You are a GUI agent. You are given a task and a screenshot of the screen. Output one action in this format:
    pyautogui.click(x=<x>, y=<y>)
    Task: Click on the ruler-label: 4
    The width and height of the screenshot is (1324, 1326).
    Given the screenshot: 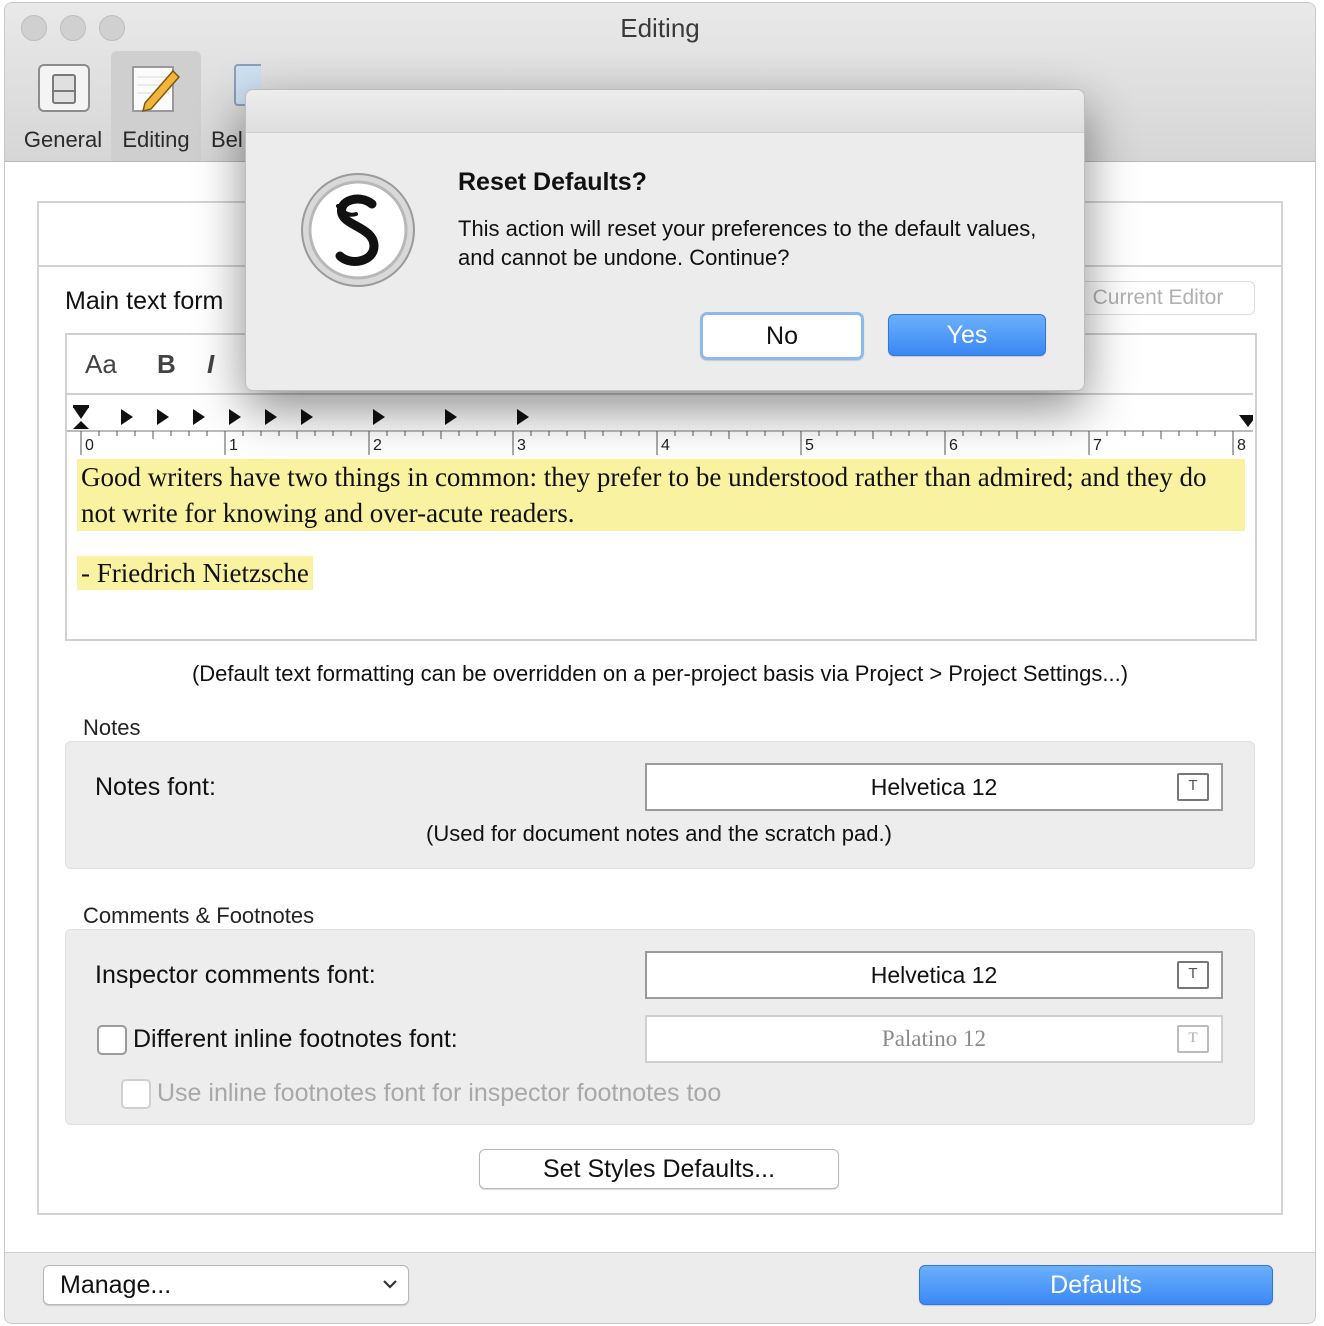 What is the action you would take?
    pyautogui.click(x=665, y=445)
    